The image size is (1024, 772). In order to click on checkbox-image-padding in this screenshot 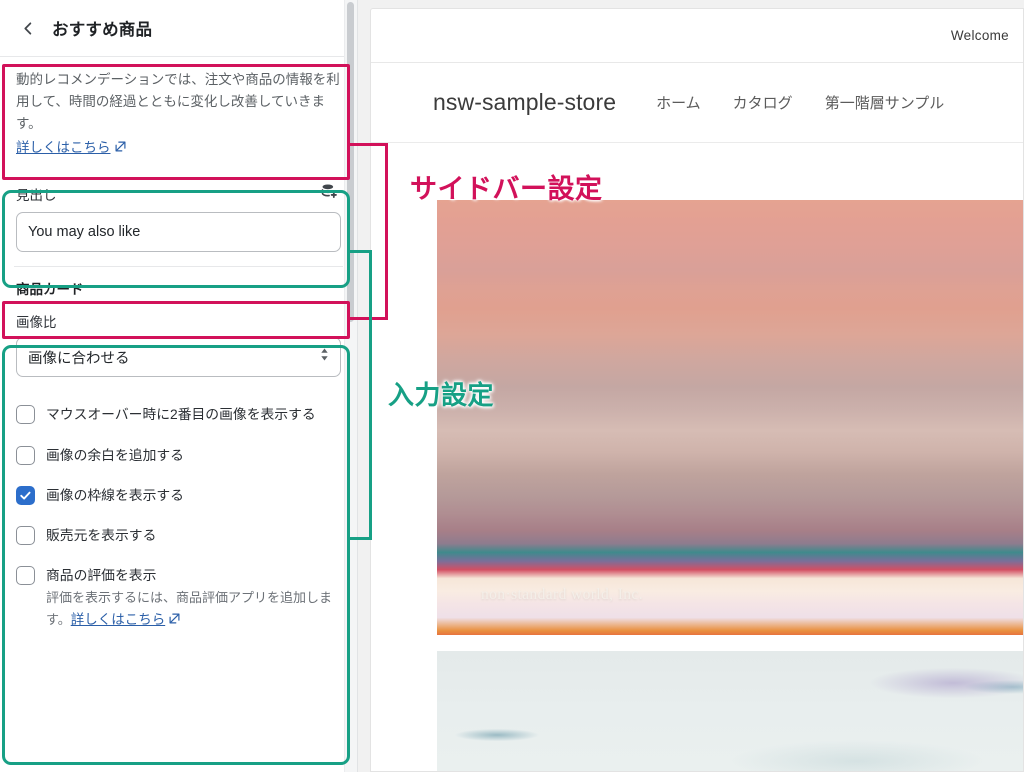, I will do `click(25, 455)`.